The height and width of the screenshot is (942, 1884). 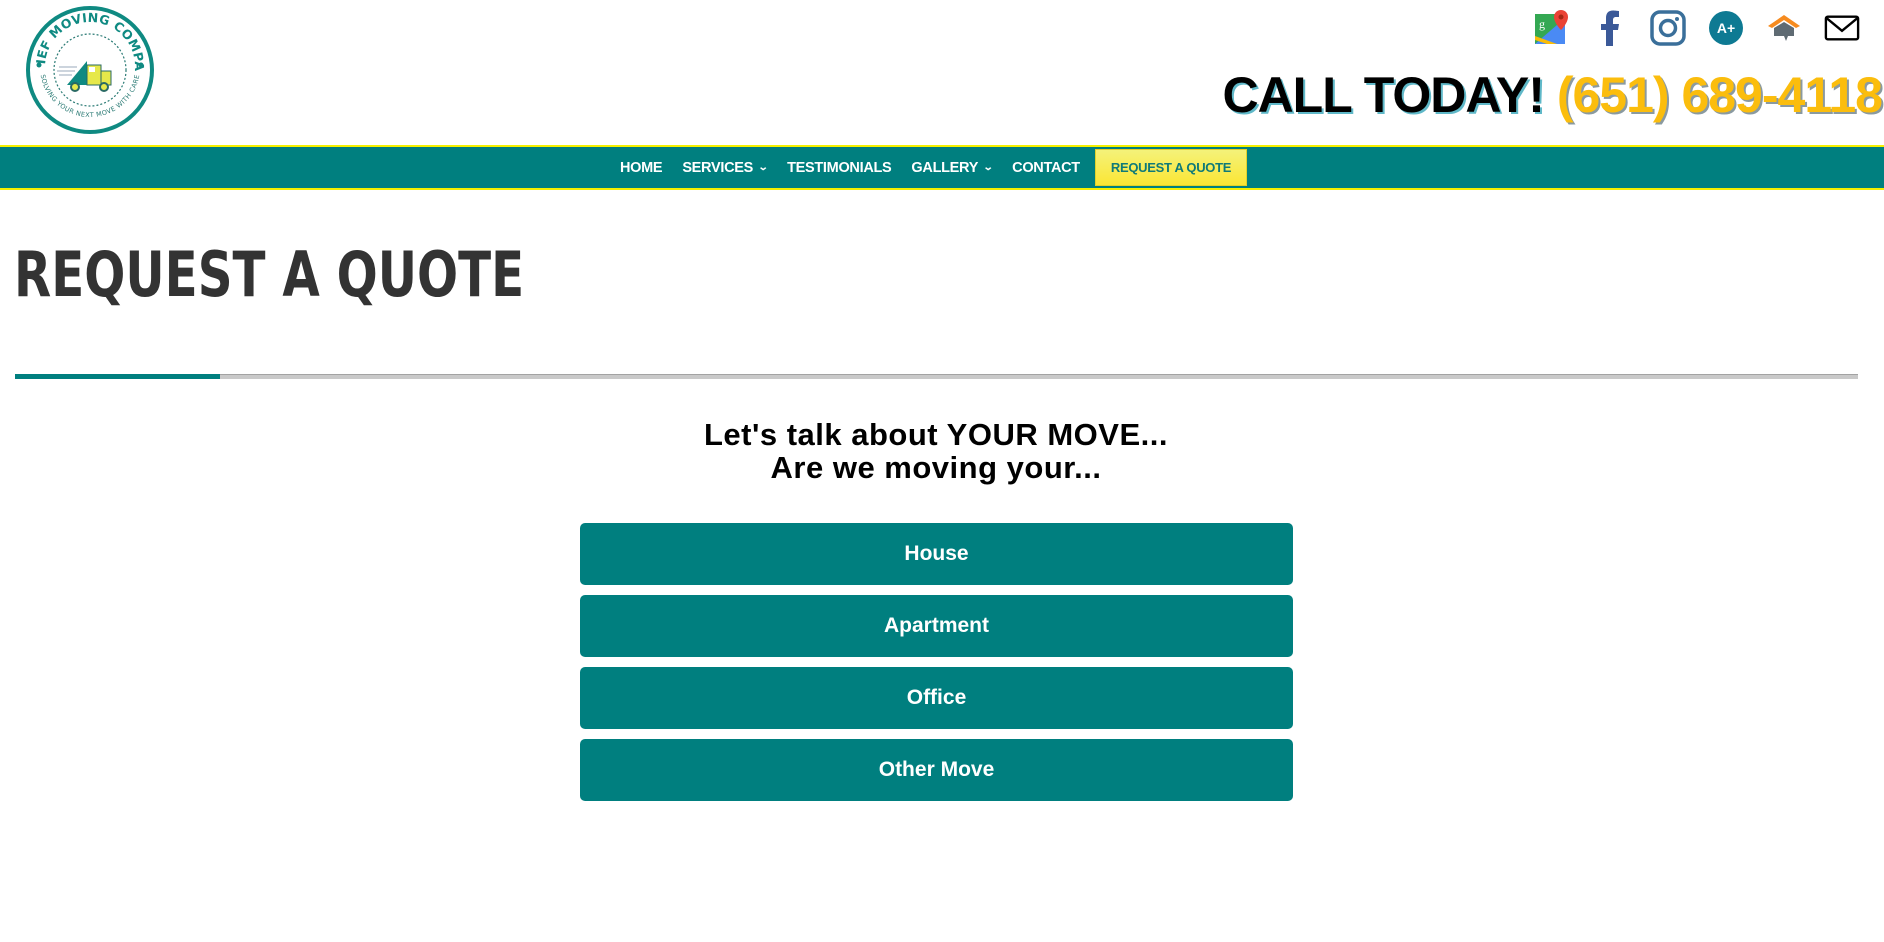 I want to click on nav-item-testimonials: TESTIMONIALS, so click(x=839, y=167).